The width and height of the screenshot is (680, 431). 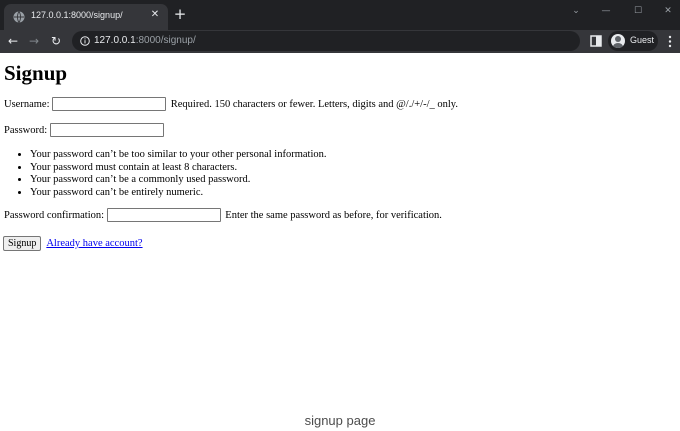 I want to click on password-row: Password:, so click(x=84, y=130).